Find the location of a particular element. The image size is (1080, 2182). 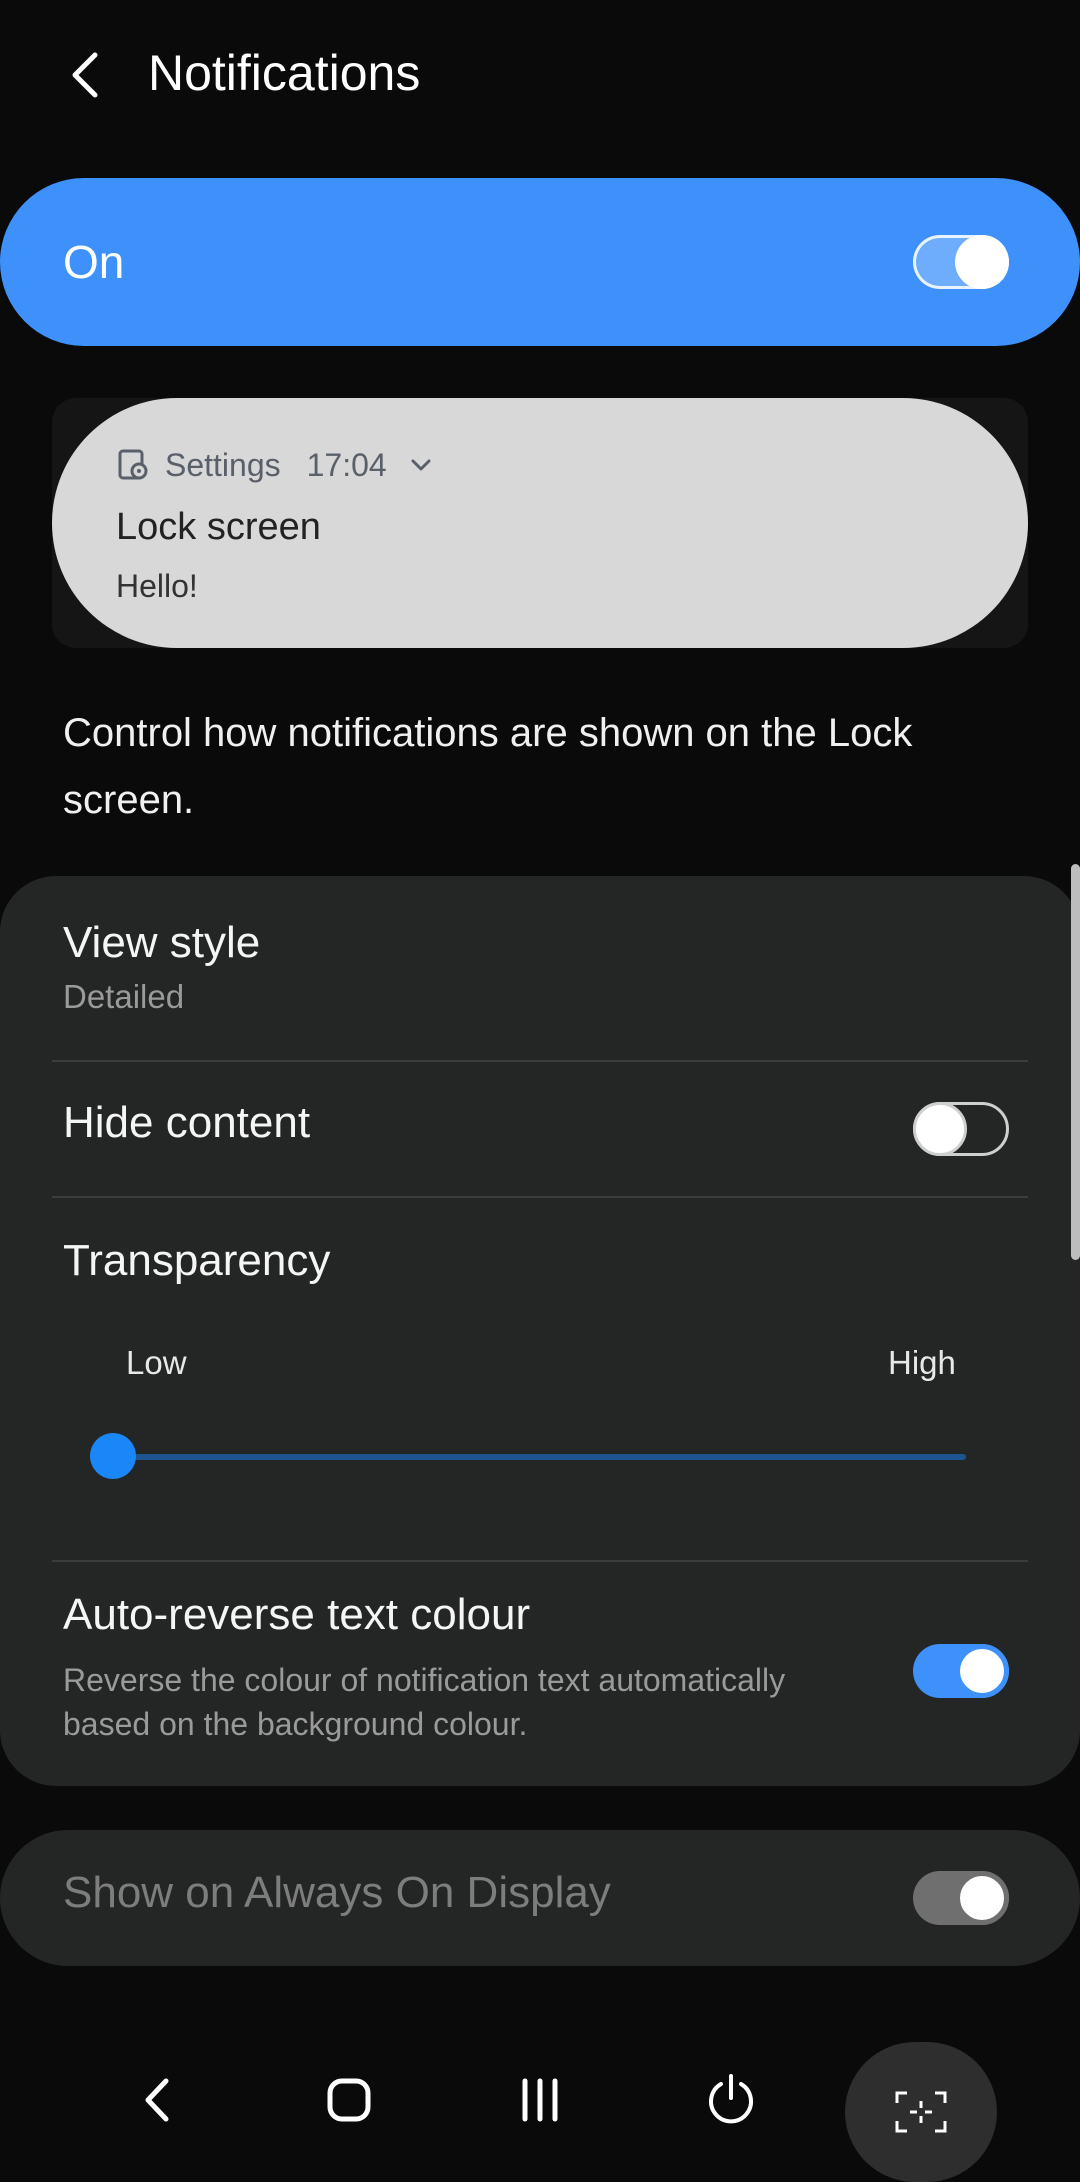

transparency-slider-thumb is located at coordinates (113, 1456).